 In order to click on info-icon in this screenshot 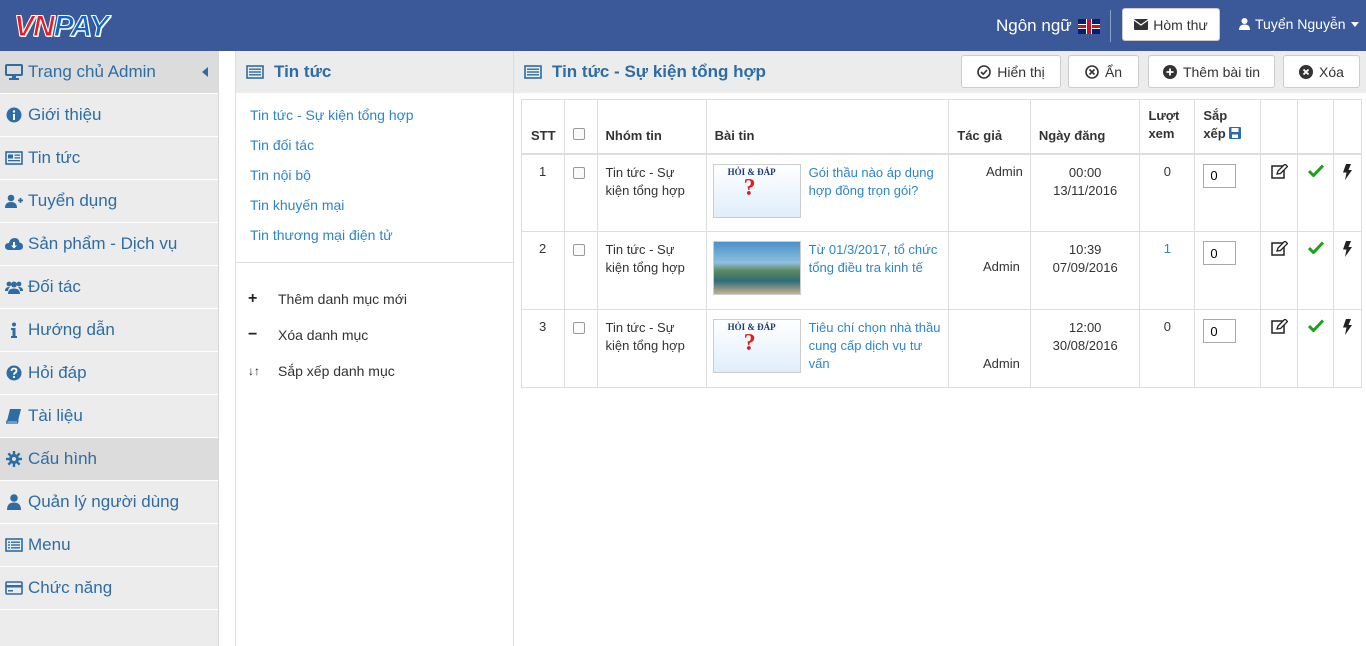, I will do `click(14, 115)`.